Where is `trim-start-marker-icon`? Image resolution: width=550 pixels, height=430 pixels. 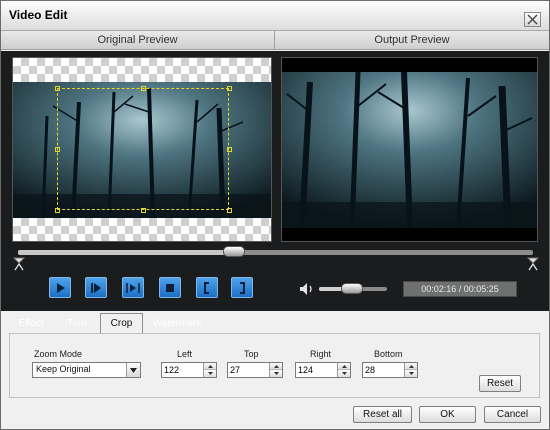
trim-start-marker-icon is located at coordinates (19, 264).